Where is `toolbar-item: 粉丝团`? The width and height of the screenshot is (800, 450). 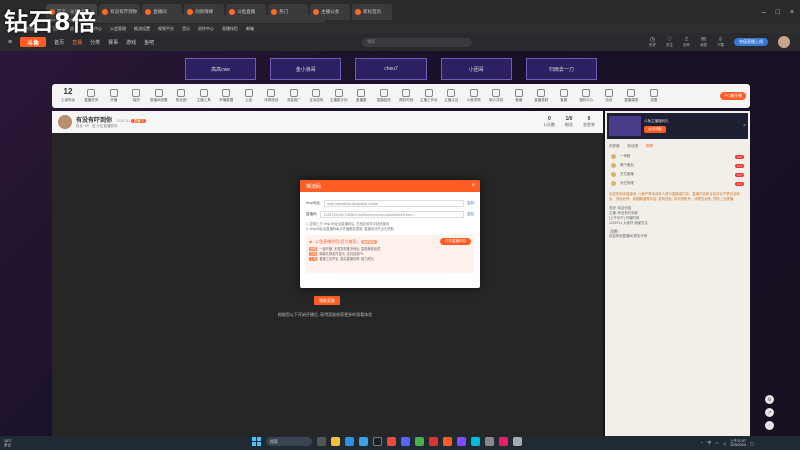
toolbar-item: 粉丝团 is located at coordinates (181, 96).